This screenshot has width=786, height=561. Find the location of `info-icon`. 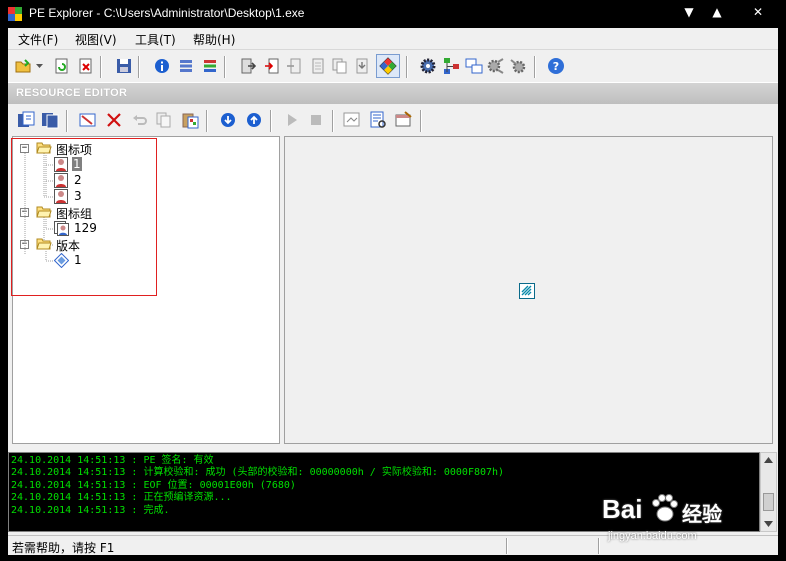

info-icon is located at coordinates (162, 66).